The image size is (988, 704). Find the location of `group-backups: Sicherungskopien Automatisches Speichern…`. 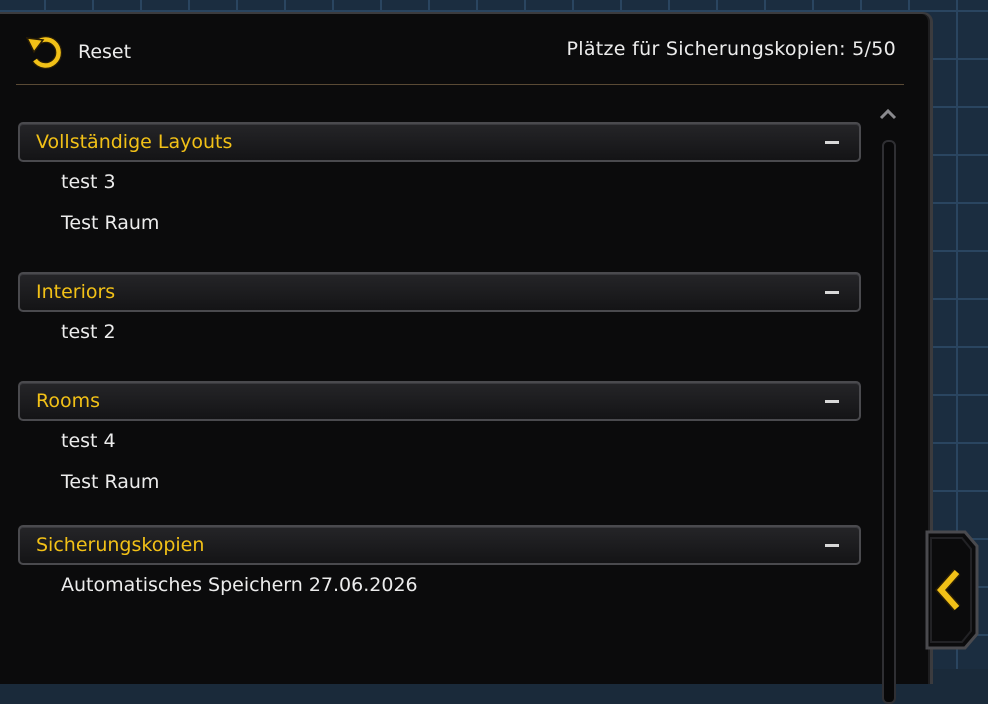

group-backups: Sicherungskopien Automatisches Speichern… is located at coordinates (439, 565).